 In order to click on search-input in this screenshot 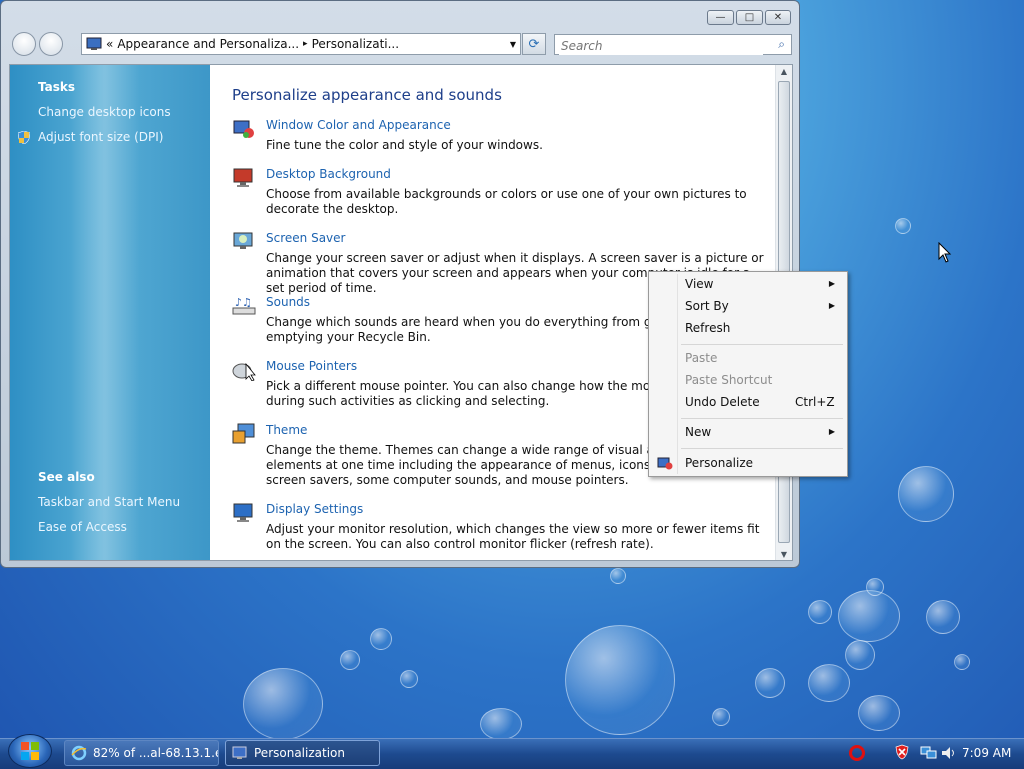, I will do `click(661, 45)`.